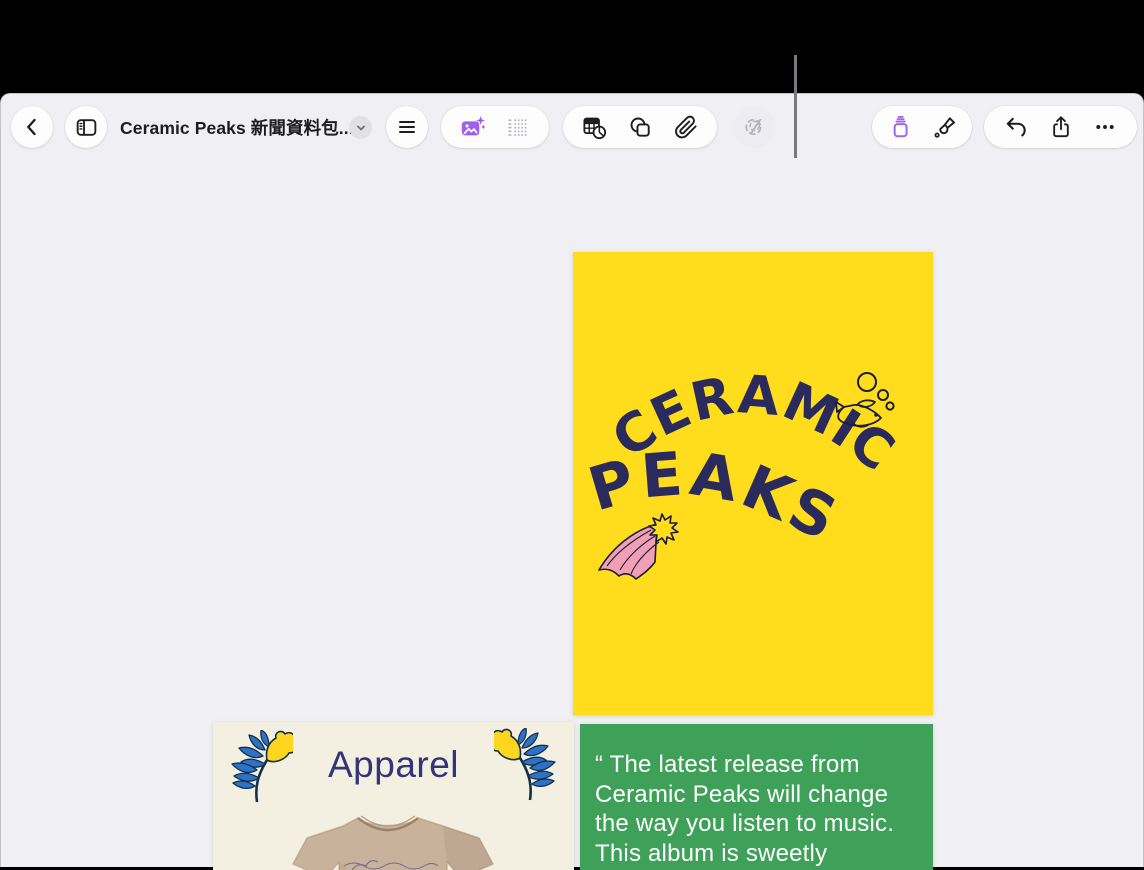  I want to click on image-wand-button, so click(754, 127).